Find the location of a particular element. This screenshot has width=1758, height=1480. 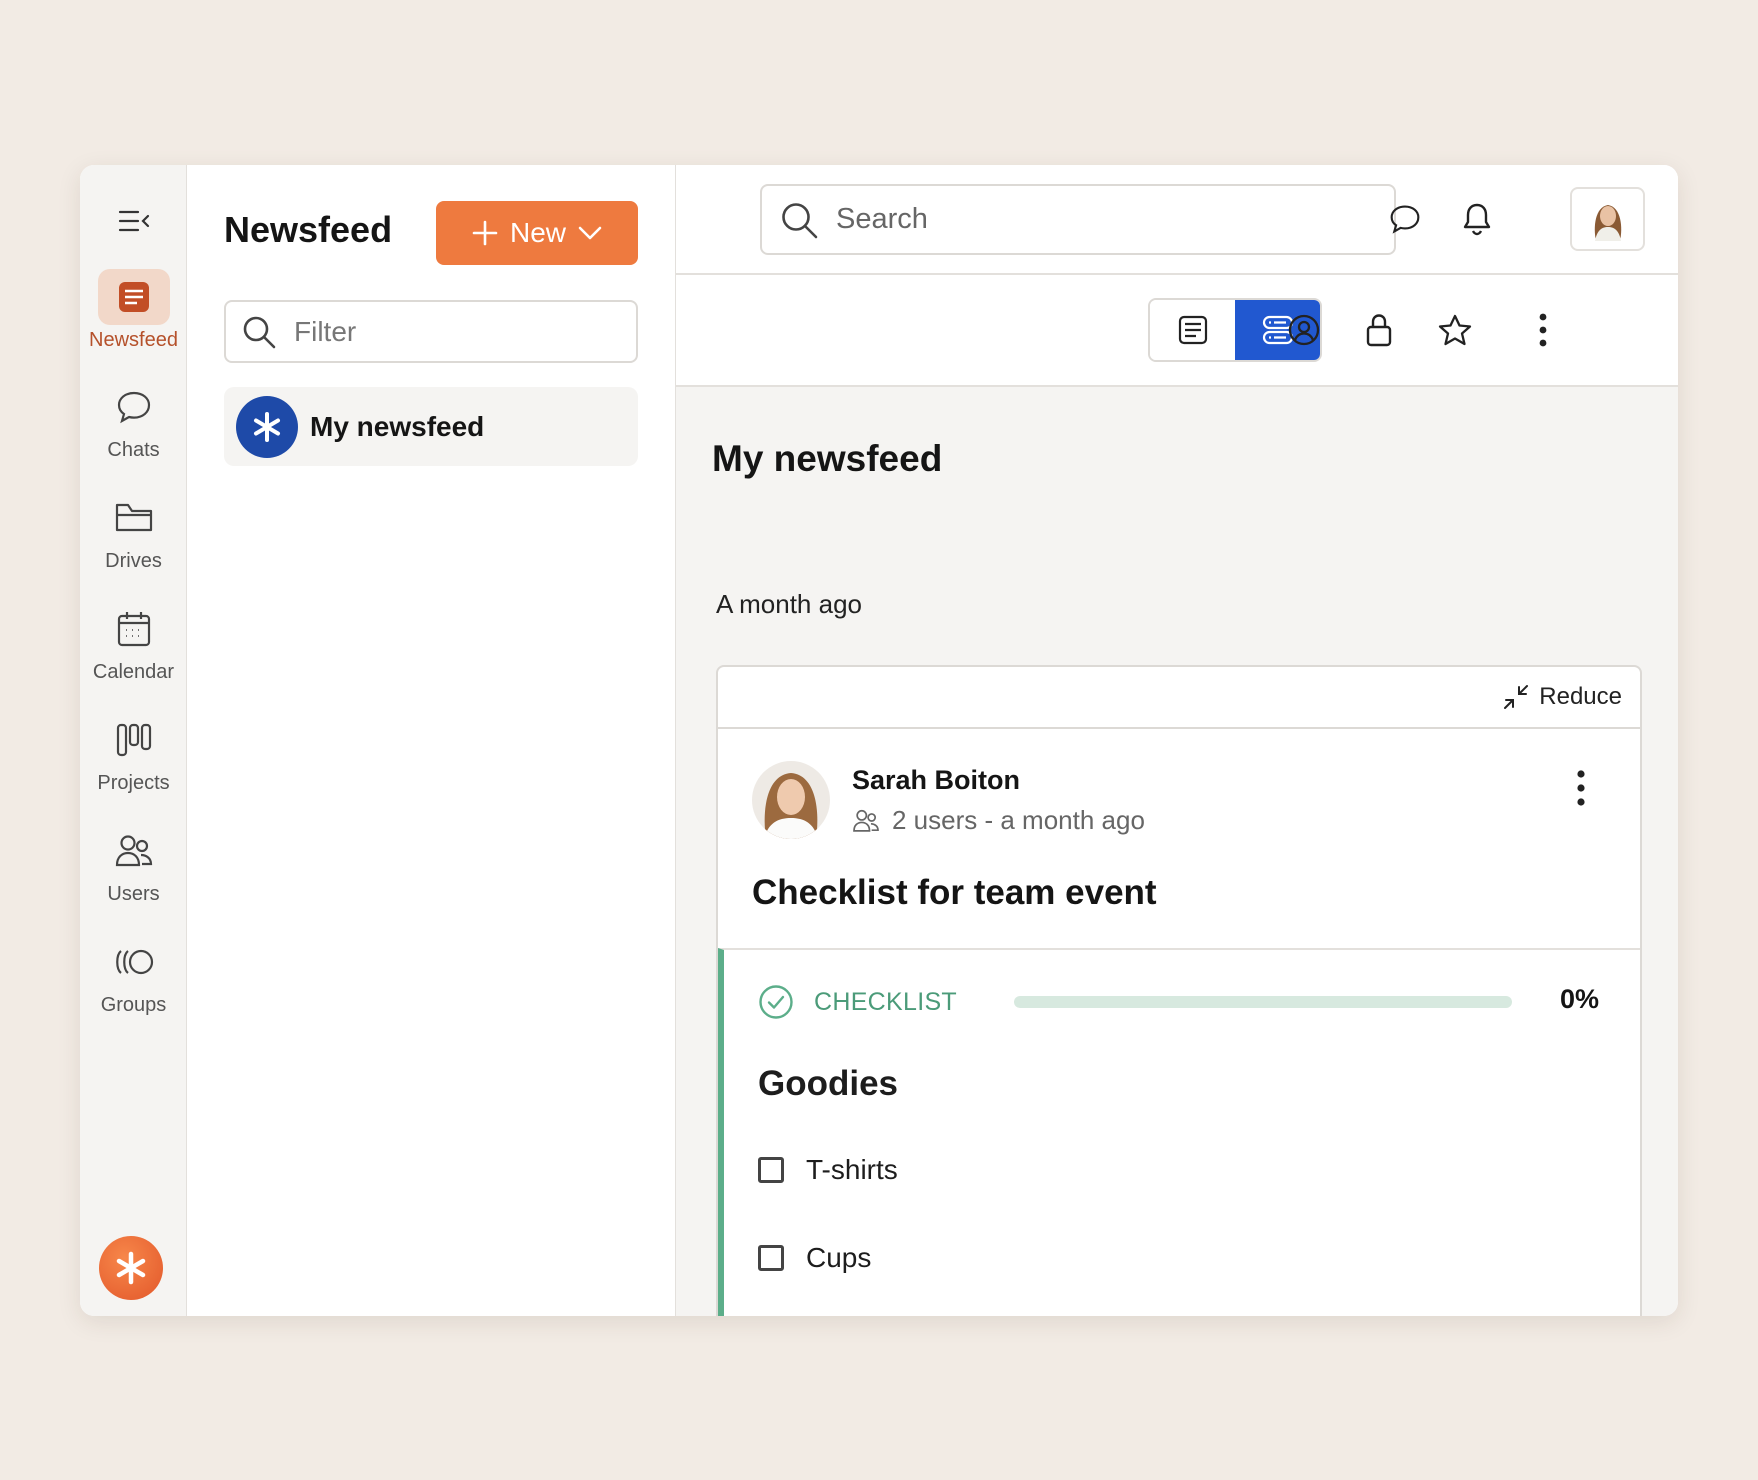

newsfeed-icon is located at coordinates (133, 297).